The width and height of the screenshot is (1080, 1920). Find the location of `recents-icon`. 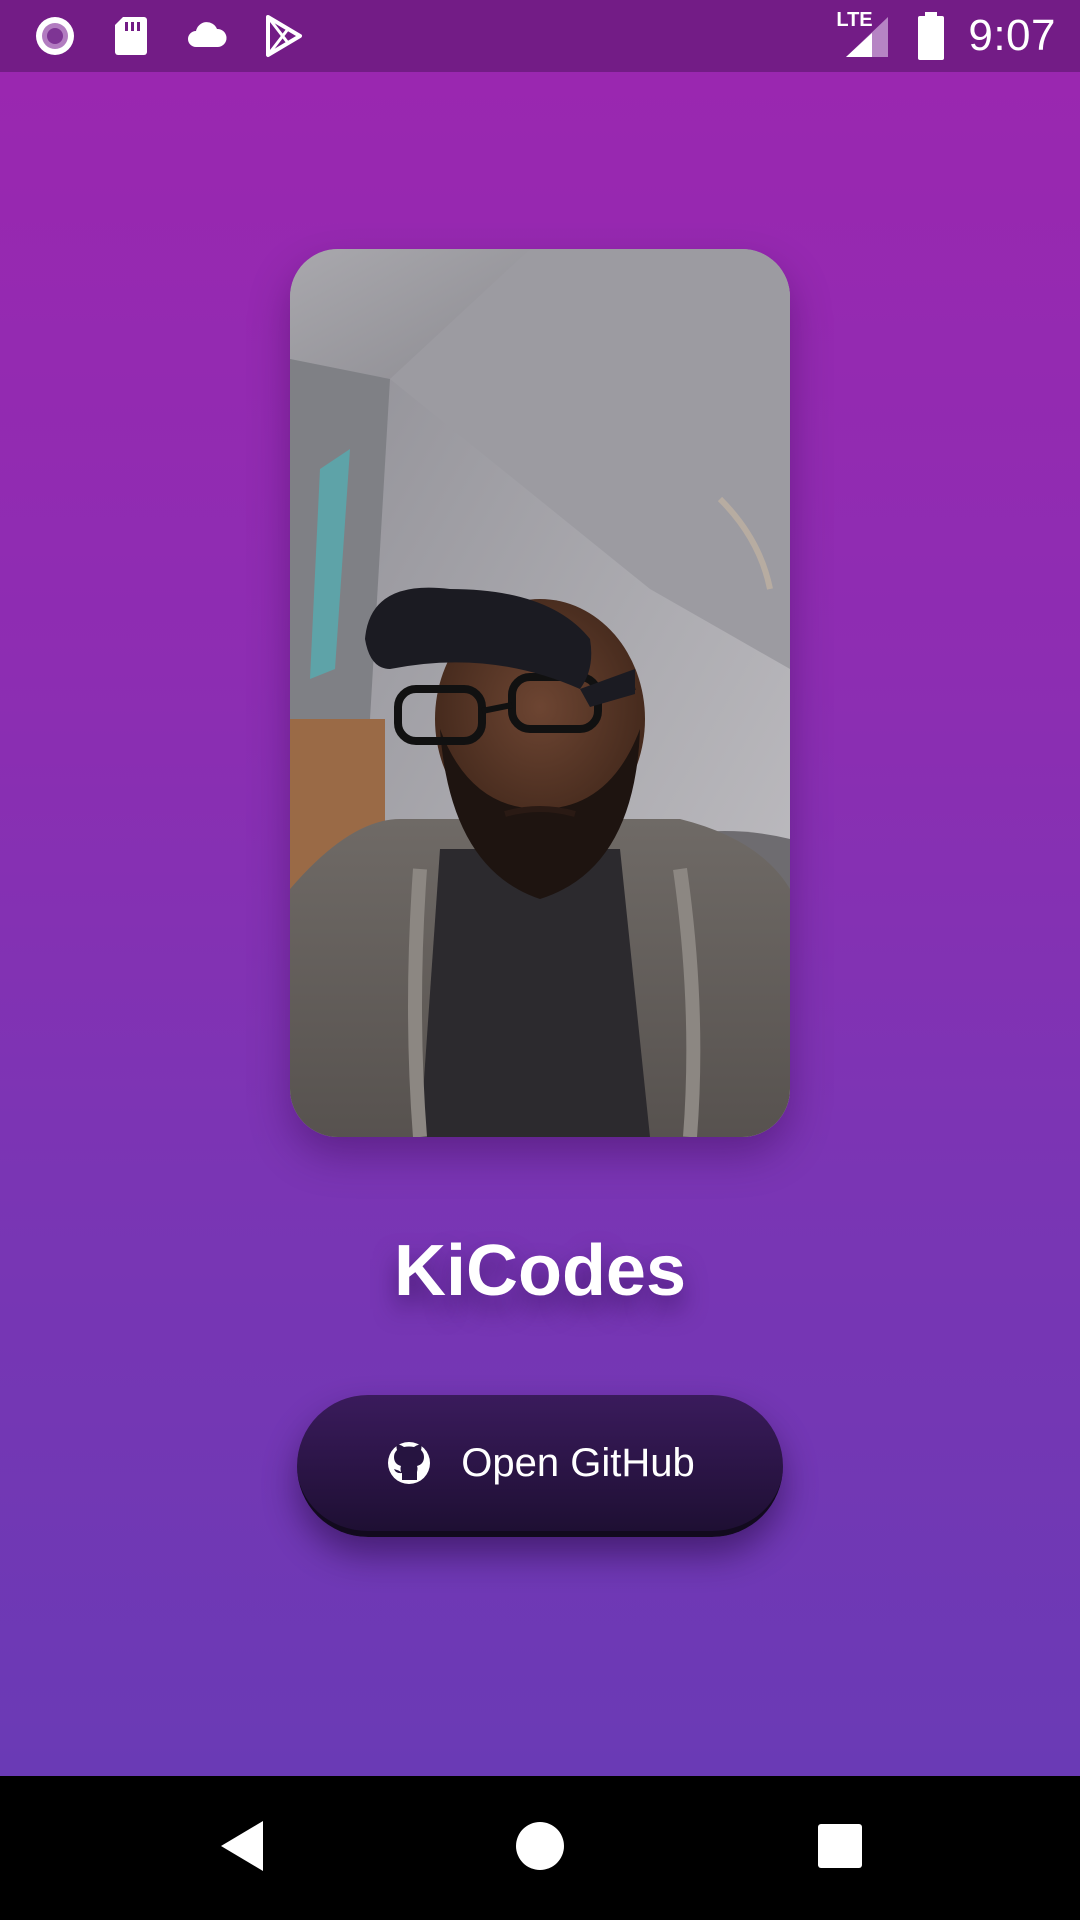

recents-icon is located at coordinates (840, 1848).